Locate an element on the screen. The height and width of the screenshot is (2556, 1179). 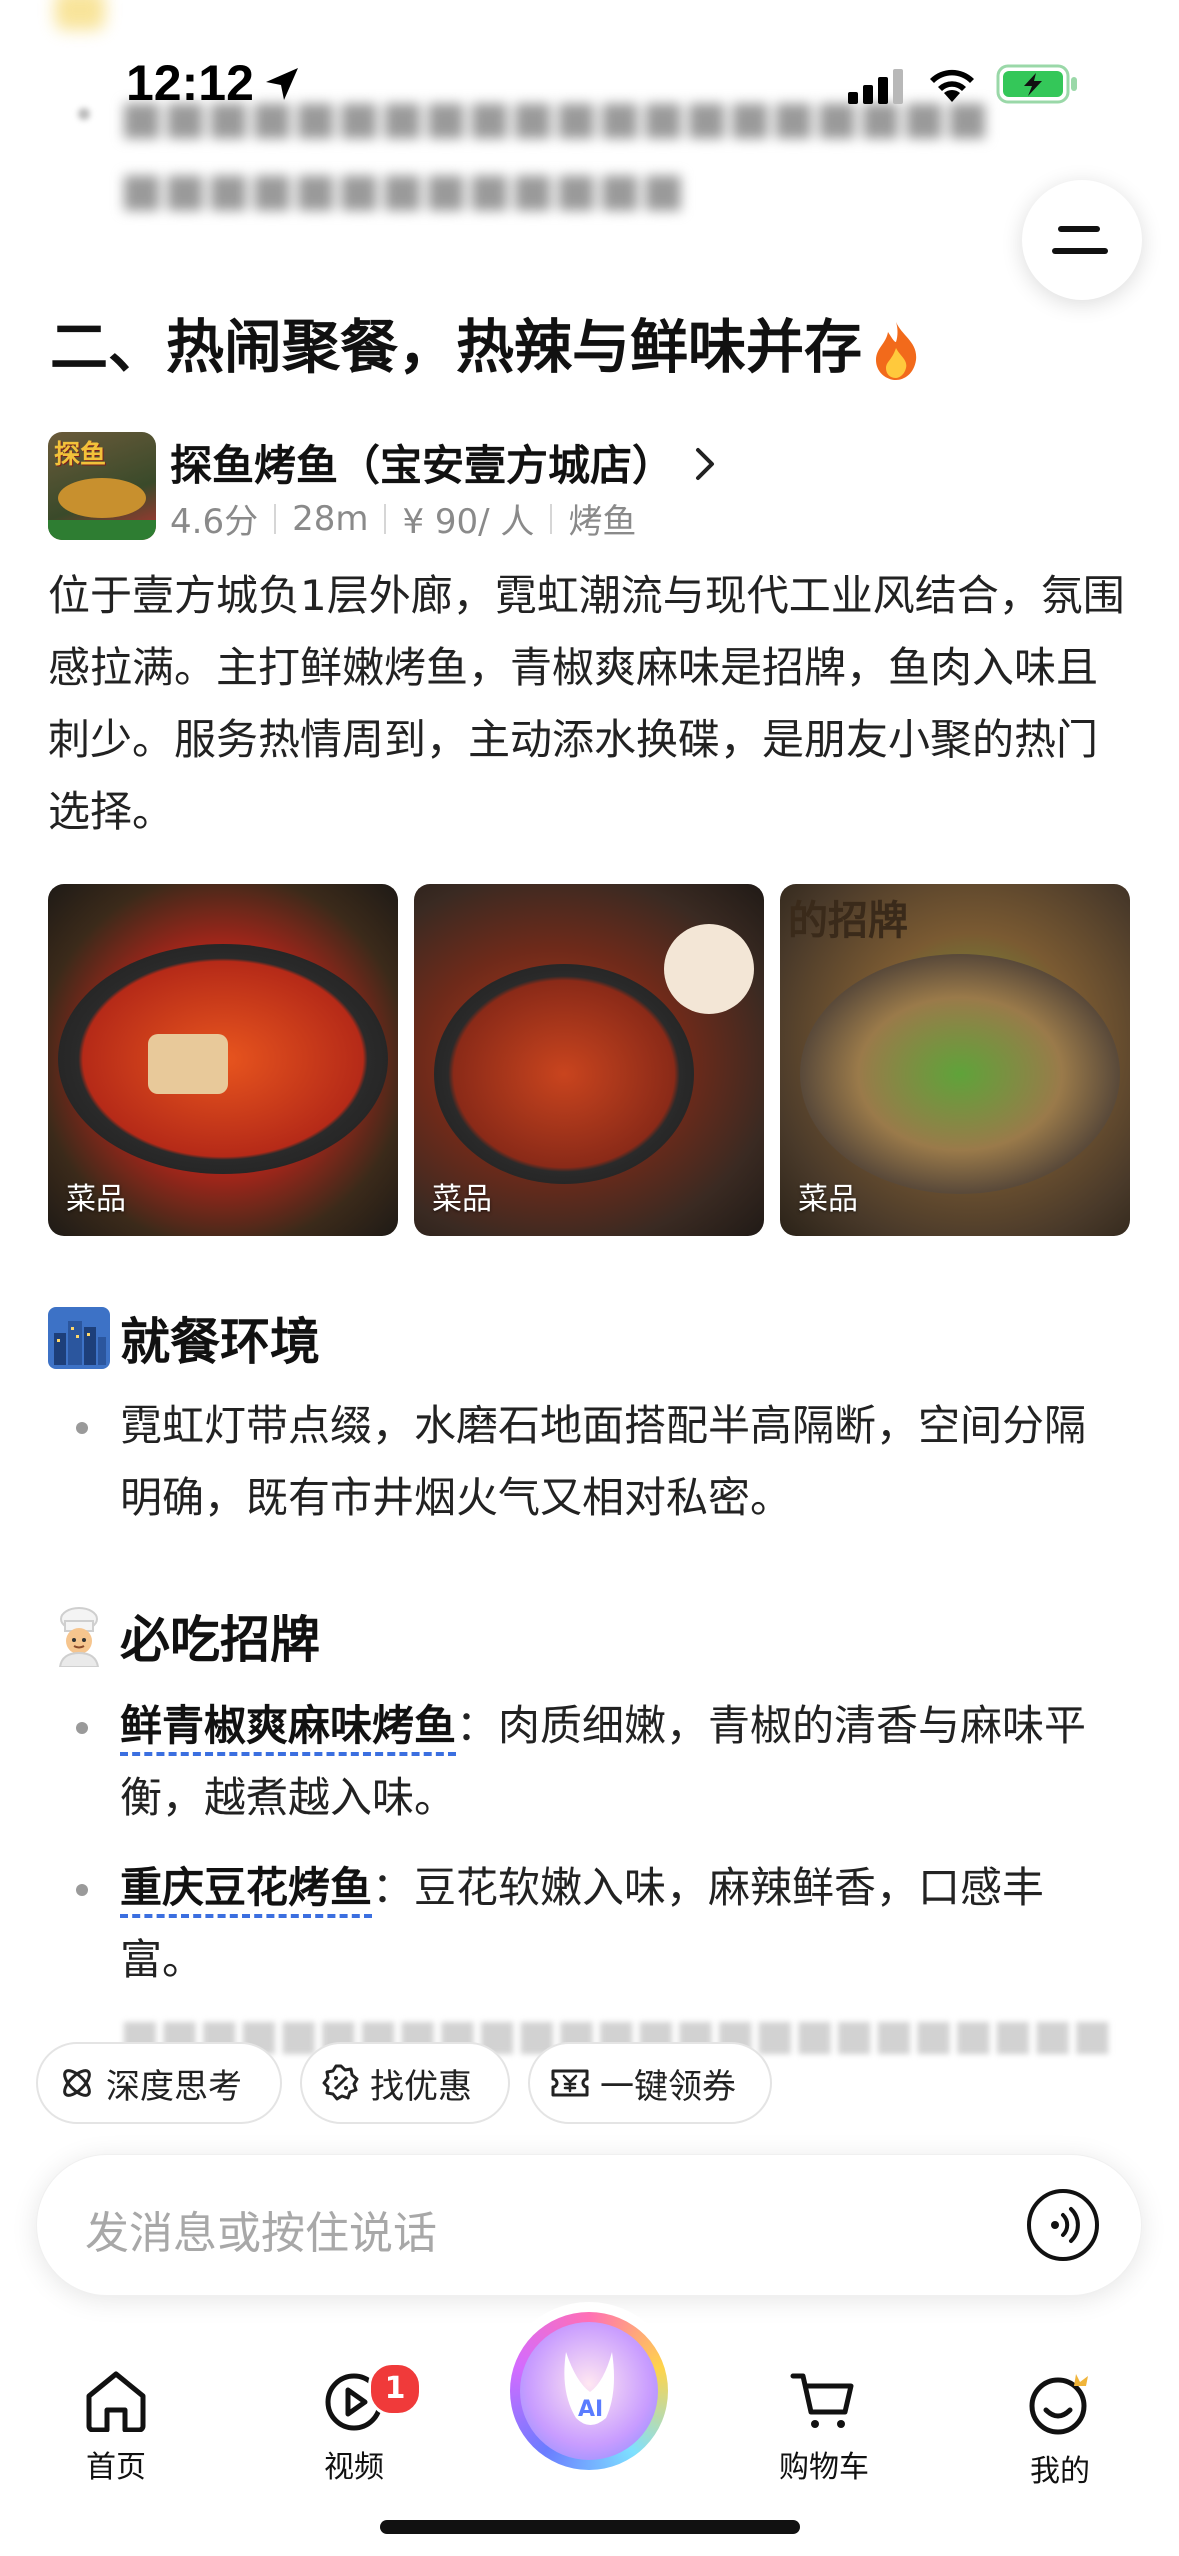
environment-heading-text: 就餐环境 is located at coordinates (220, 1342).